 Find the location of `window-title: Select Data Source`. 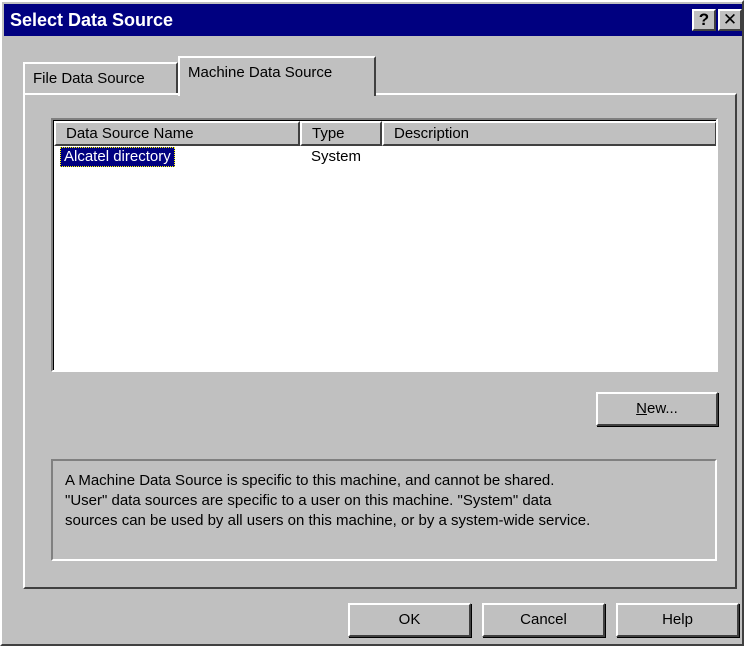

window-title: Select Data Source is located at coordinates (92, 20).